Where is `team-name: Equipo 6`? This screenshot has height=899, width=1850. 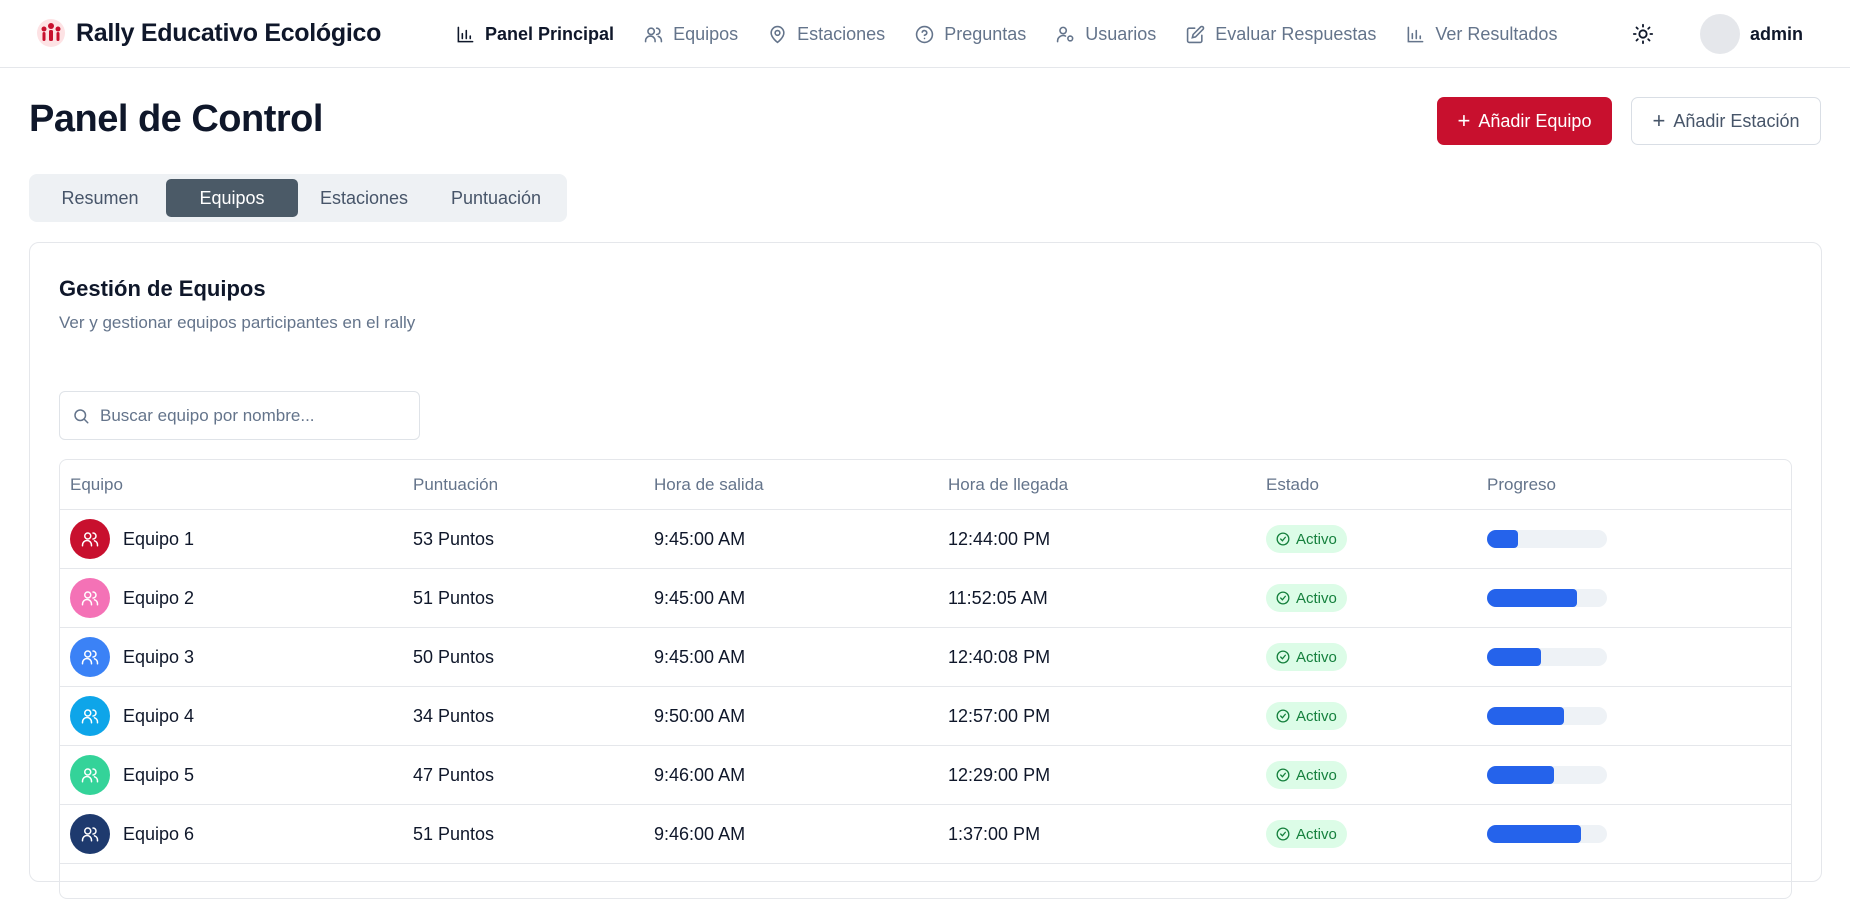
team-name: Equipo 6 is located at coordinates (159, 833).